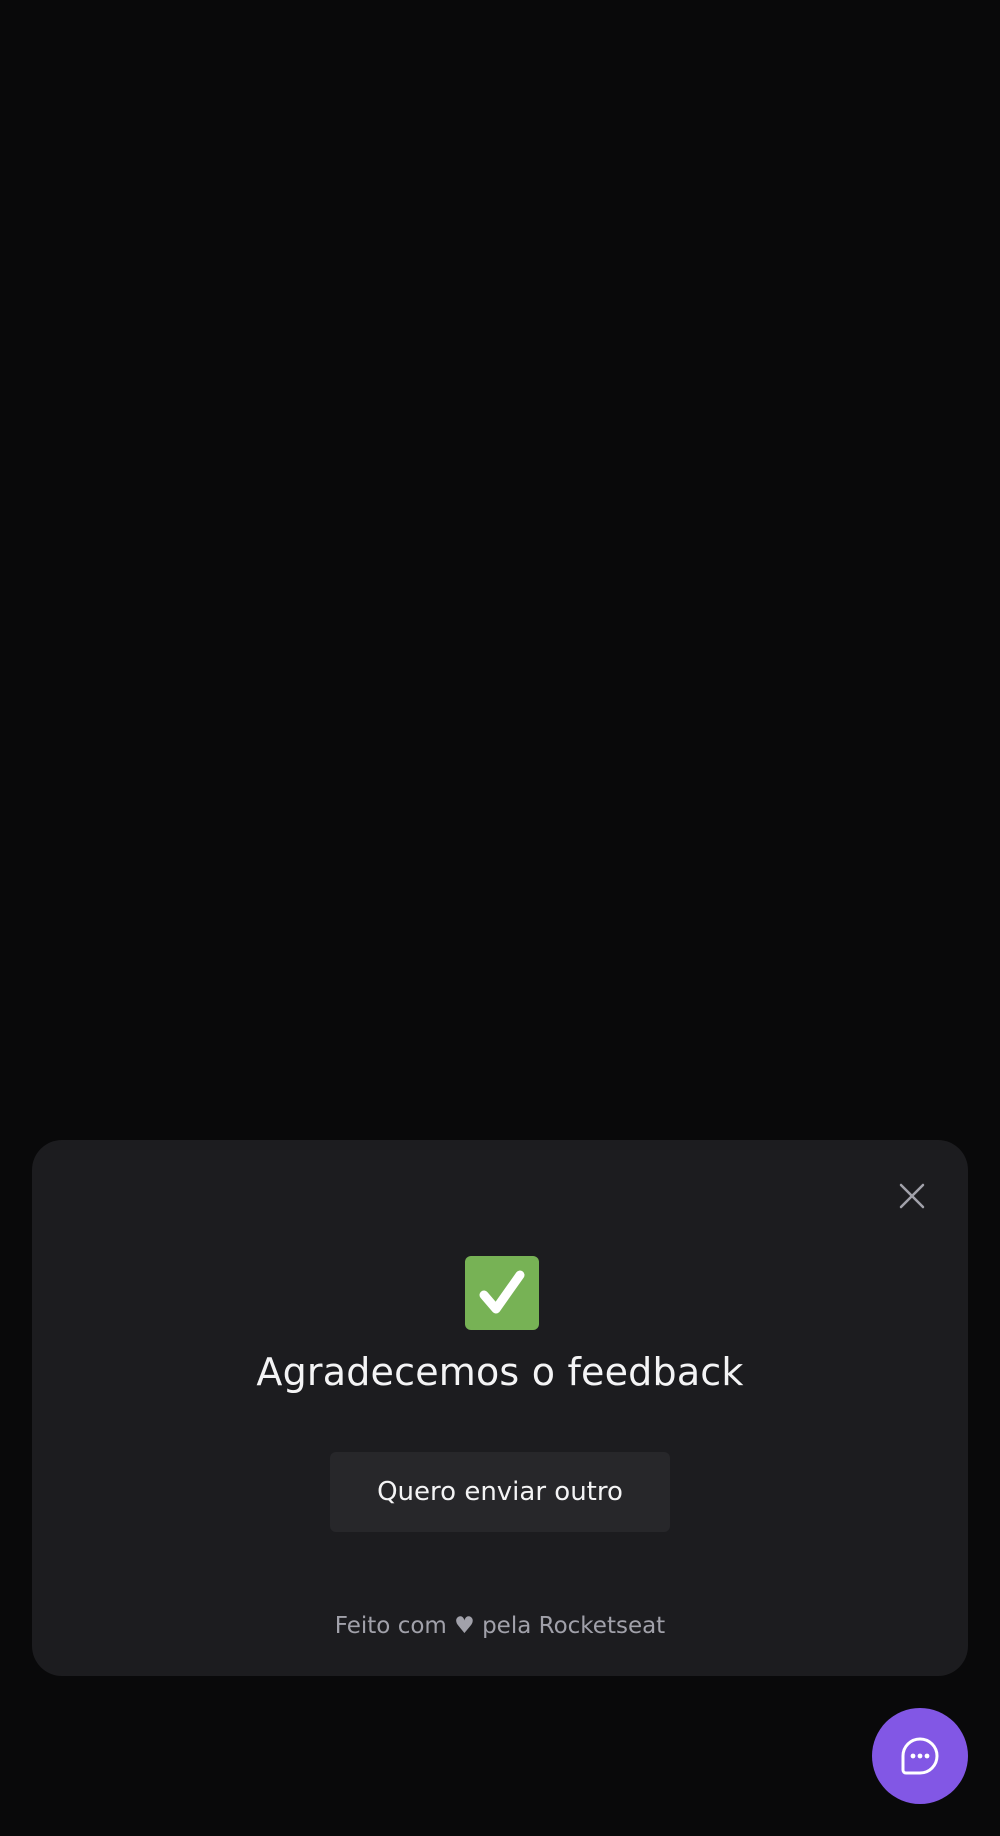 The height and width of the screenshot is (1836, 1000). I want to click on footer-credit: Feito com ♥ pela Rocketseat, so click(500, 1626).